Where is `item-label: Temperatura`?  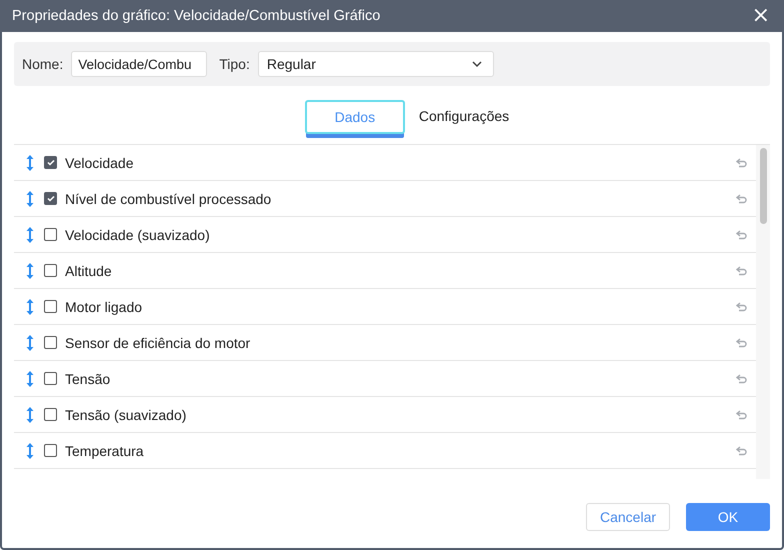 item-label: Temperatura is located at coordinates (105, 450).